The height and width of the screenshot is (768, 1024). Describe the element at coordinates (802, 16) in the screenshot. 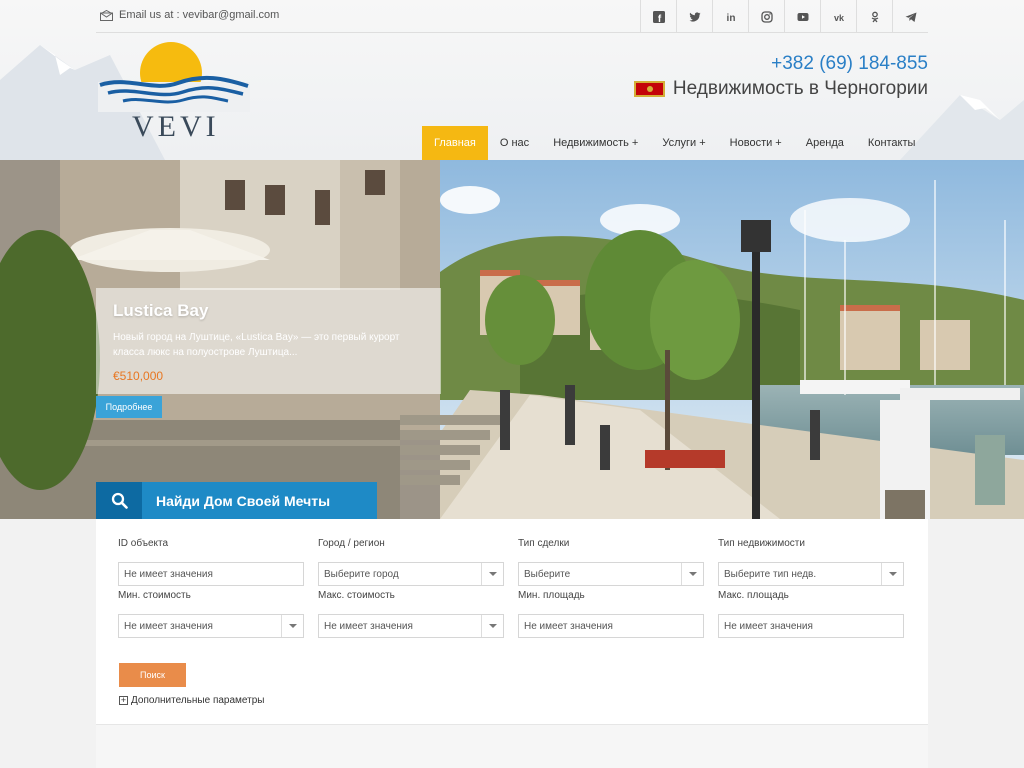

I see `youtube-icon` at that location.